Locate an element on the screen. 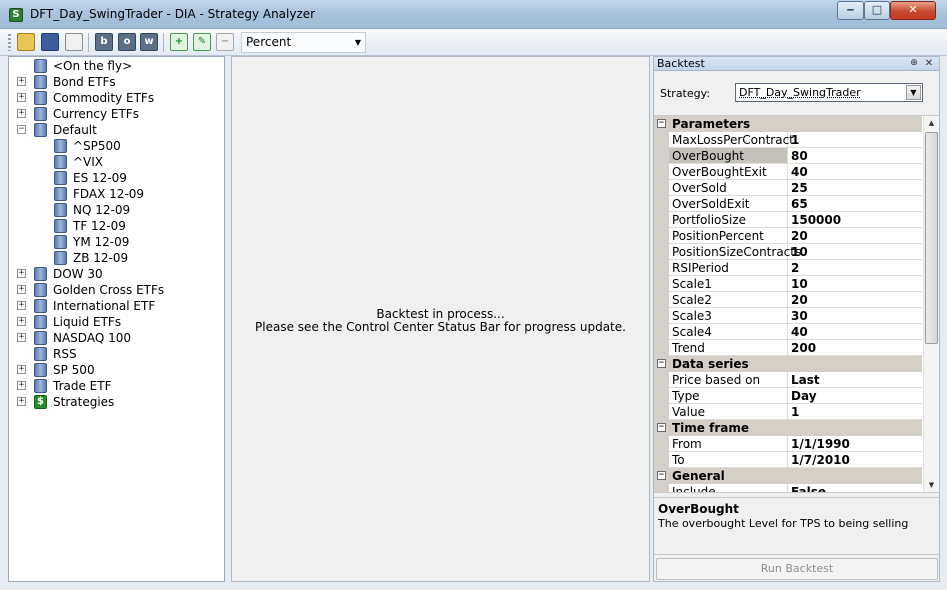 The image size is (947, 590). maximize-button: □ is located at coordinates (877, 10).